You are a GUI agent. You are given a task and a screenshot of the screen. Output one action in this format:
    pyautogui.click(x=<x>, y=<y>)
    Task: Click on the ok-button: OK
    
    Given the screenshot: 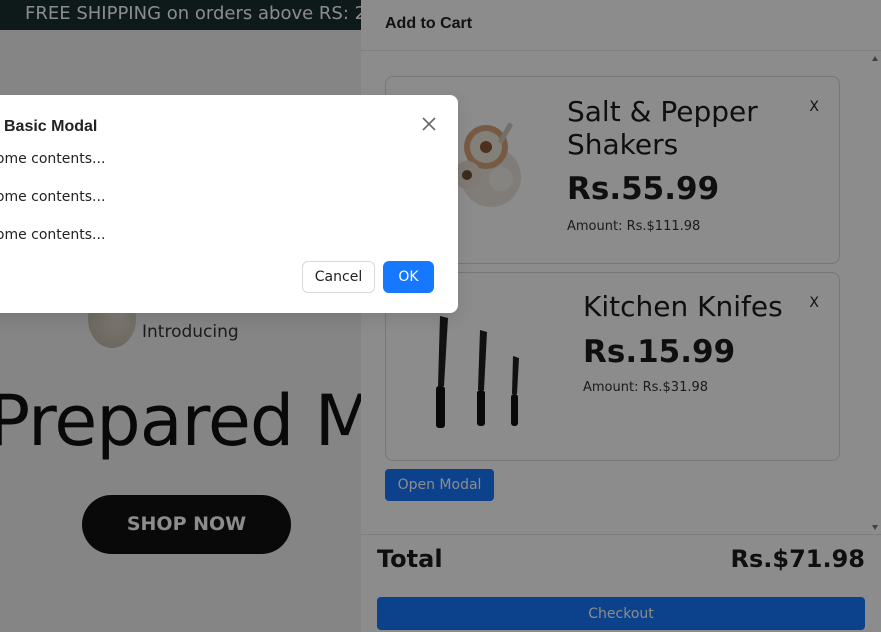 What is the action you would take?
    pyautogui.click(x=408, y=277)
    